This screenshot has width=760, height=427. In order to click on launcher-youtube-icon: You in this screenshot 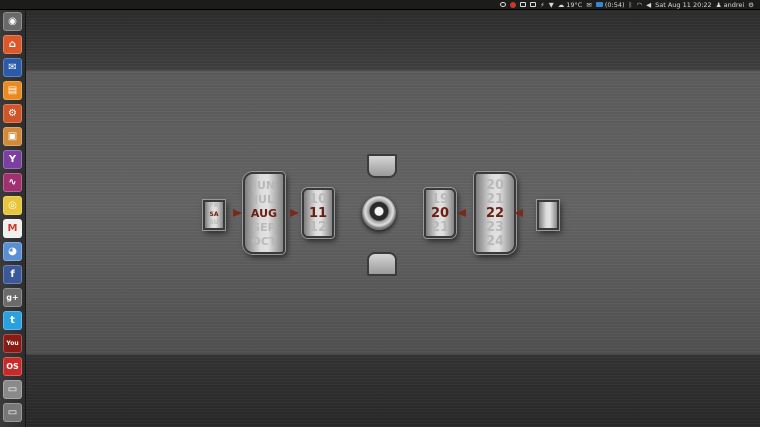, I will do `click(12, 343)`.